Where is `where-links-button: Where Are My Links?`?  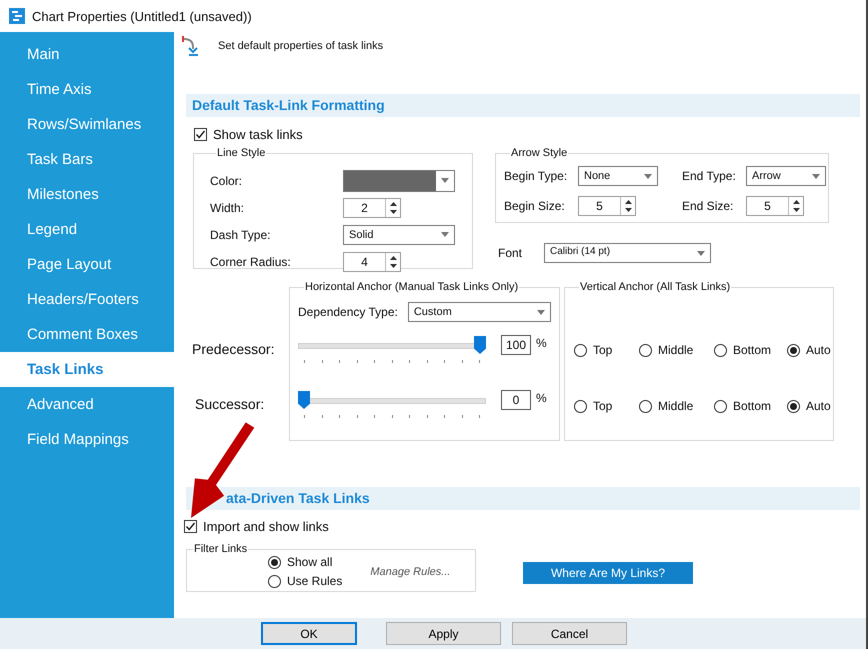 where-links-button: Where Are My Links? is located at coordinates (608, 573).